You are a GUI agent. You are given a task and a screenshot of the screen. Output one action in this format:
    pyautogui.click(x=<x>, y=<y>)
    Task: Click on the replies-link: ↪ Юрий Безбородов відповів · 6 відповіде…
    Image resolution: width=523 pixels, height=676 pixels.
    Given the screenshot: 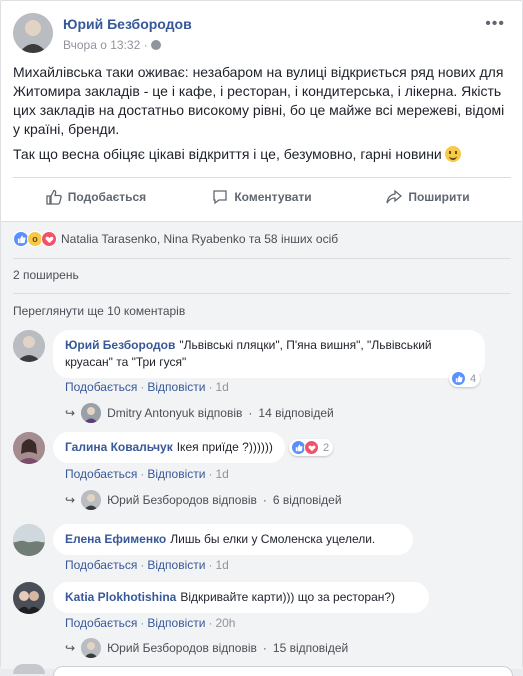 What is the action you would take?
    pyautogui.click(x=203, y=500)
    